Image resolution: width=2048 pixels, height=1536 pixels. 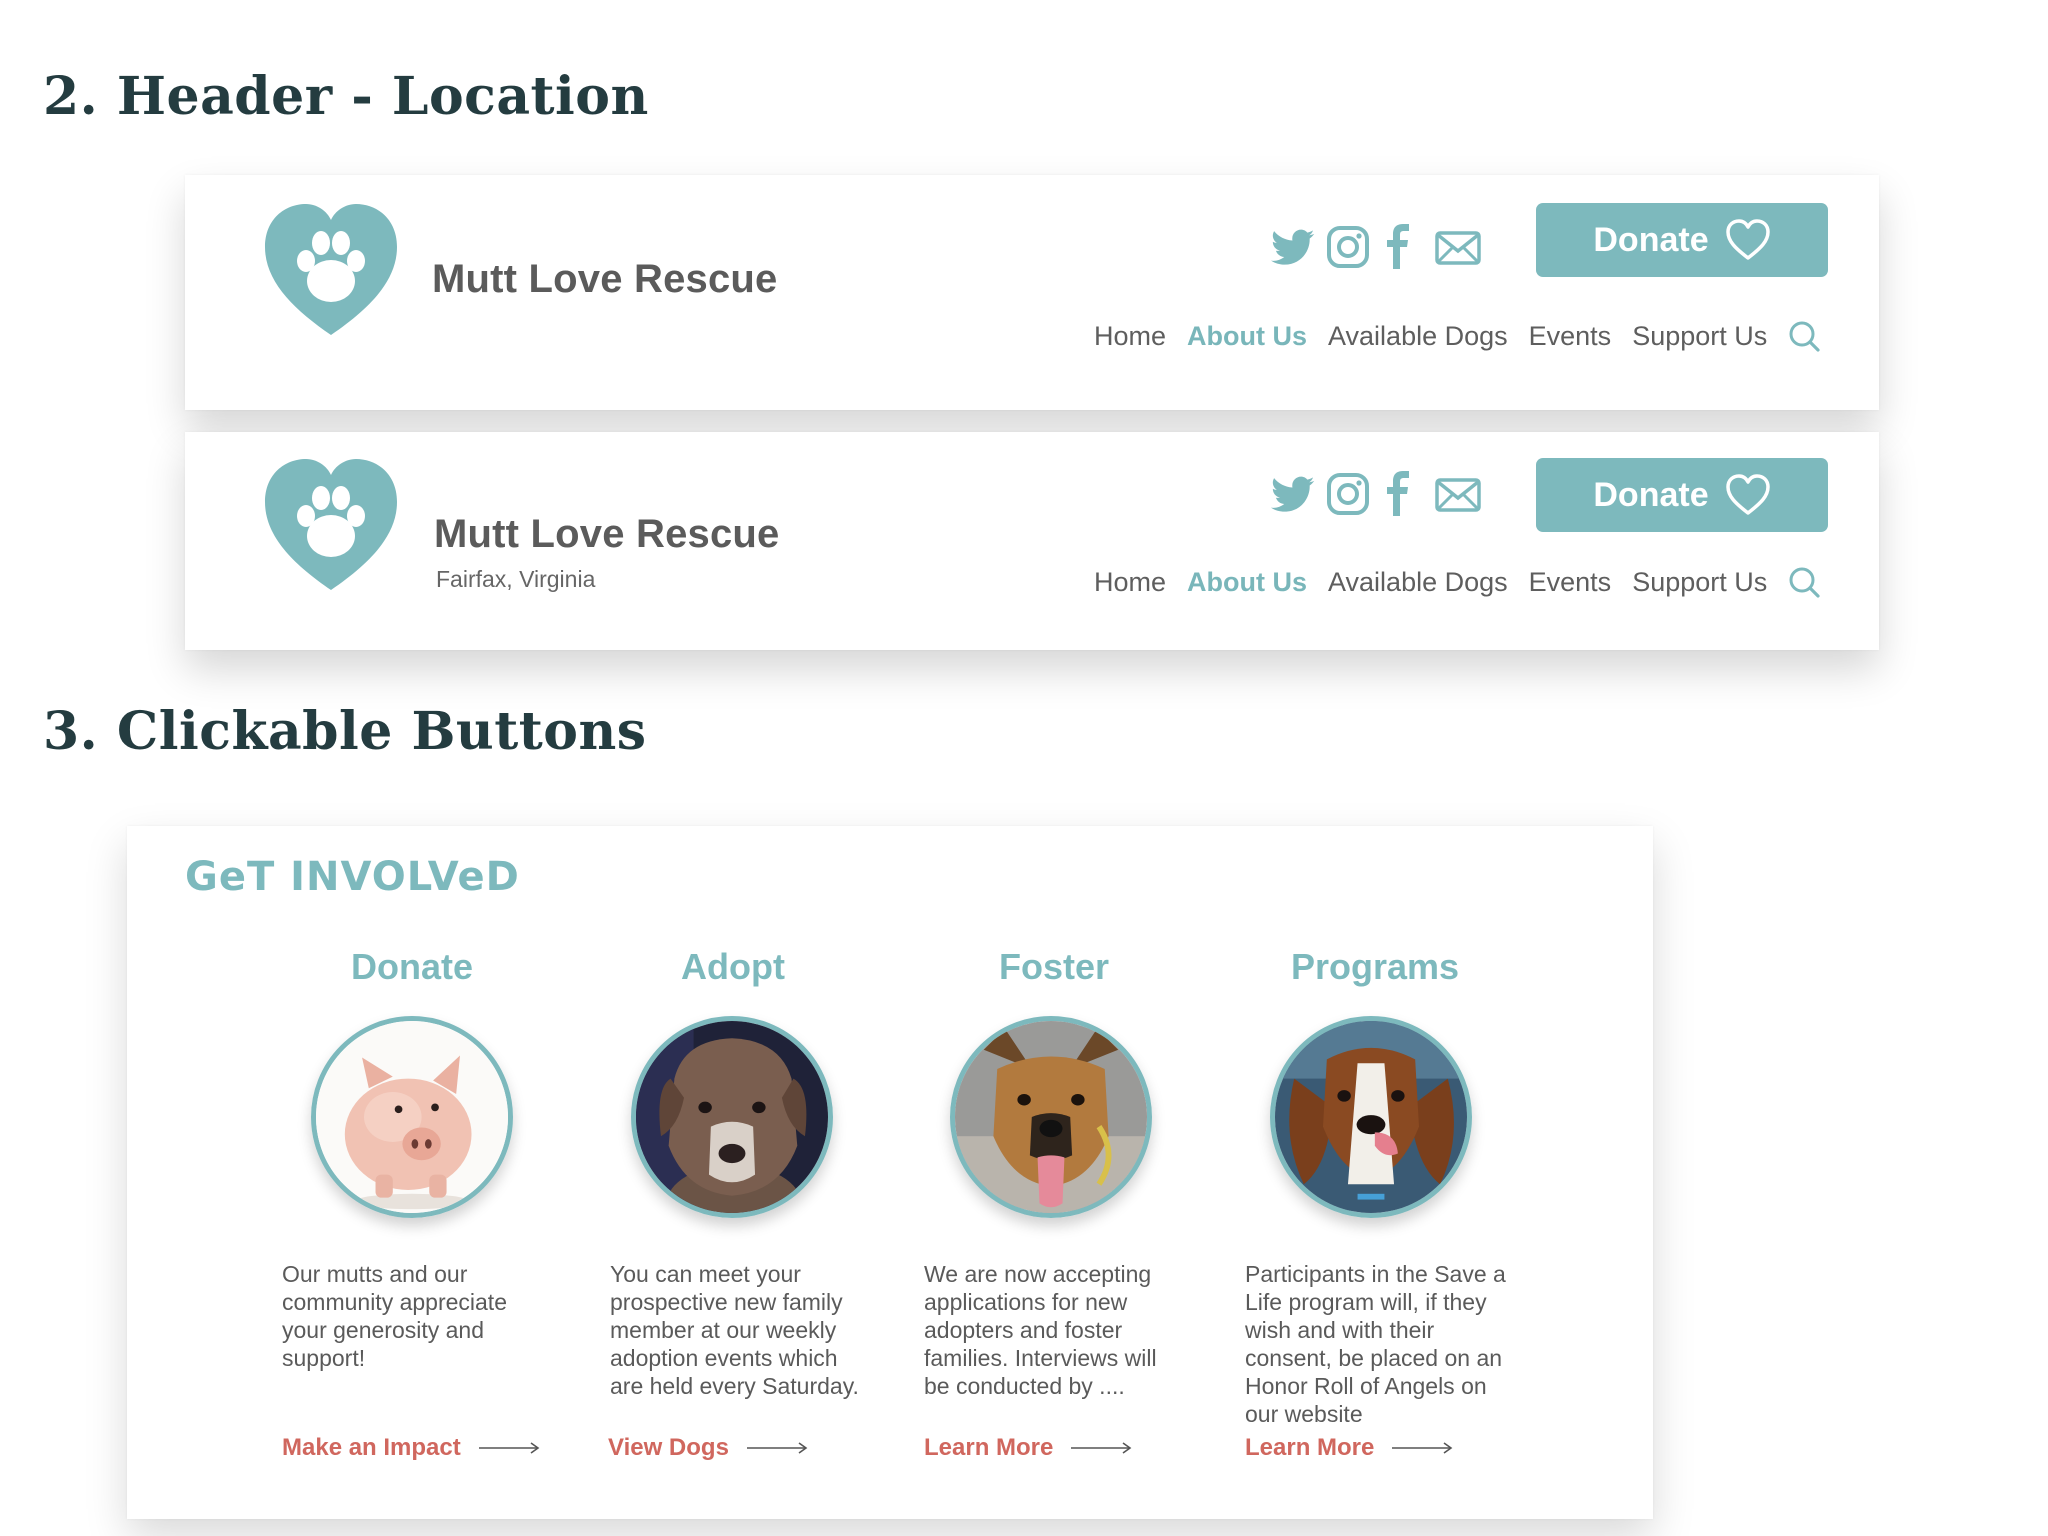 I want to click on view-dogs-link: View Dogs, so click(x=708, y=1448).